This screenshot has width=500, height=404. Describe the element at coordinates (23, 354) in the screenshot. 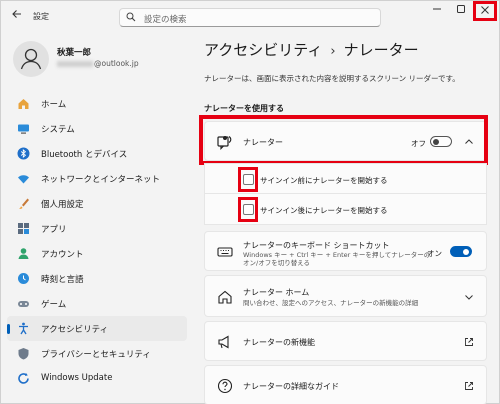

I see `shield-icon` at that location.